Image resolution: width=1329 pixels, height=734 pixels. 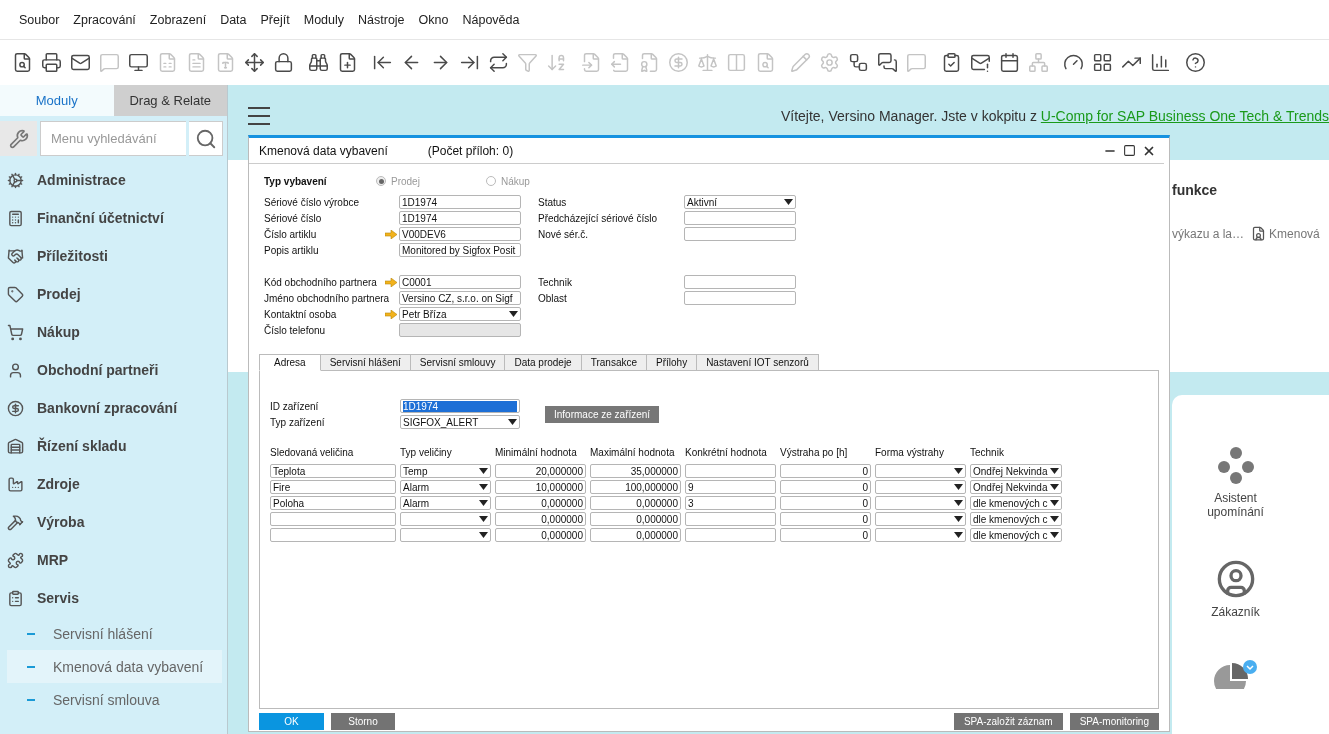 What do you see at coordinates (113, 484) in the screenshot?
I see `module-item: Zdroje` at bounding box center [113, 484].